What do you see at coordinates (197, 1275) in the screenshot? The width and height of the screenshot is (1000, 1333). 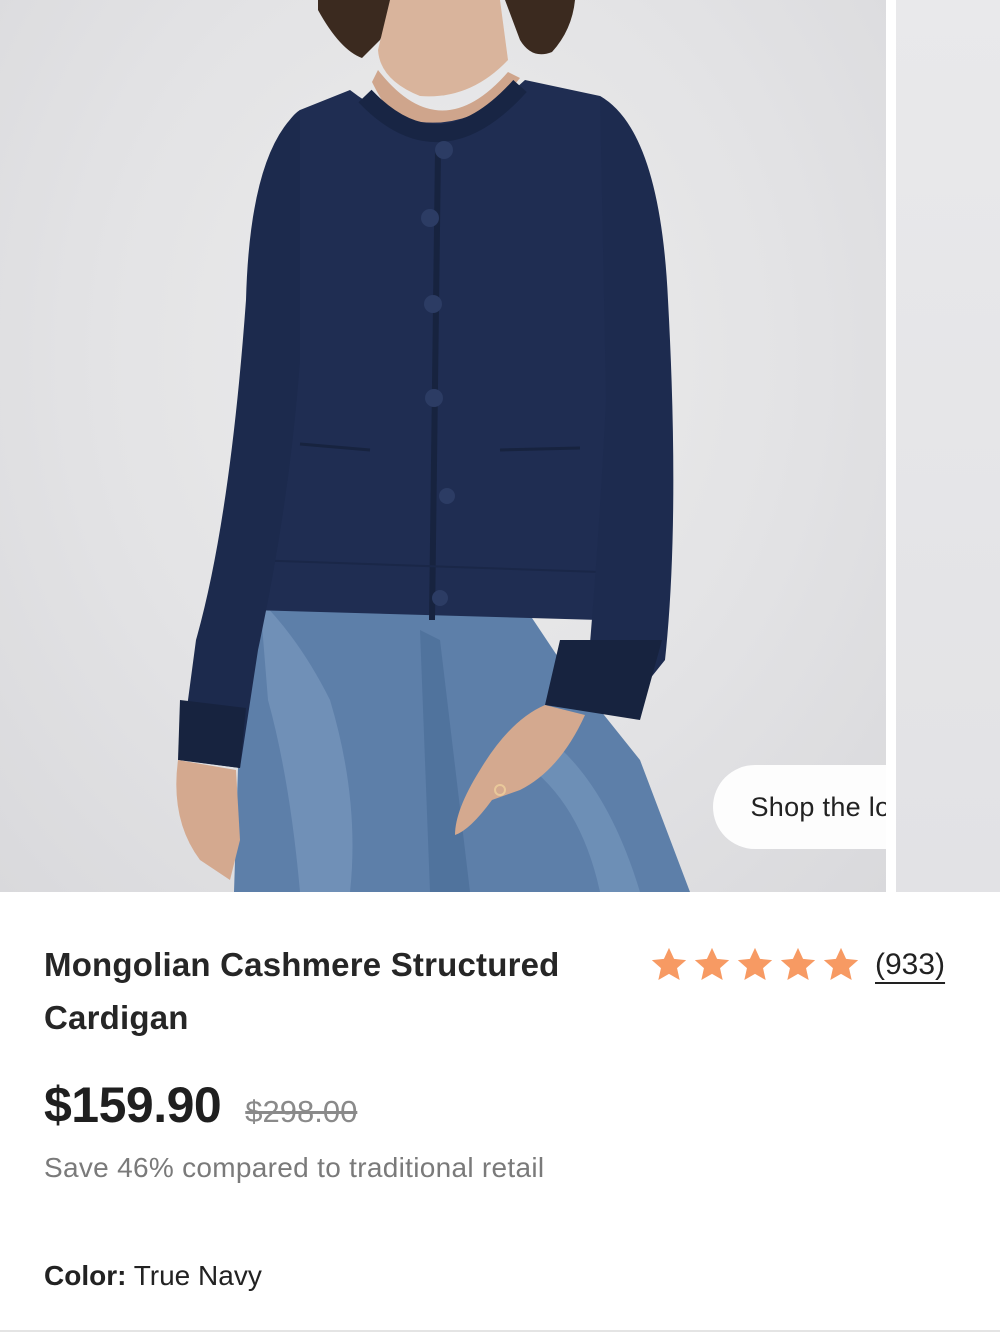 I see `color-value: True Navy` at bounding box center [197, 1275].